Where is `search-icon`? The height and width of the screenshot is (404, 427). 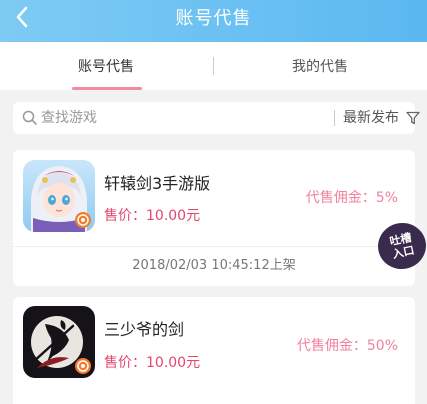 search-icon is located at coordinates (29, 117).